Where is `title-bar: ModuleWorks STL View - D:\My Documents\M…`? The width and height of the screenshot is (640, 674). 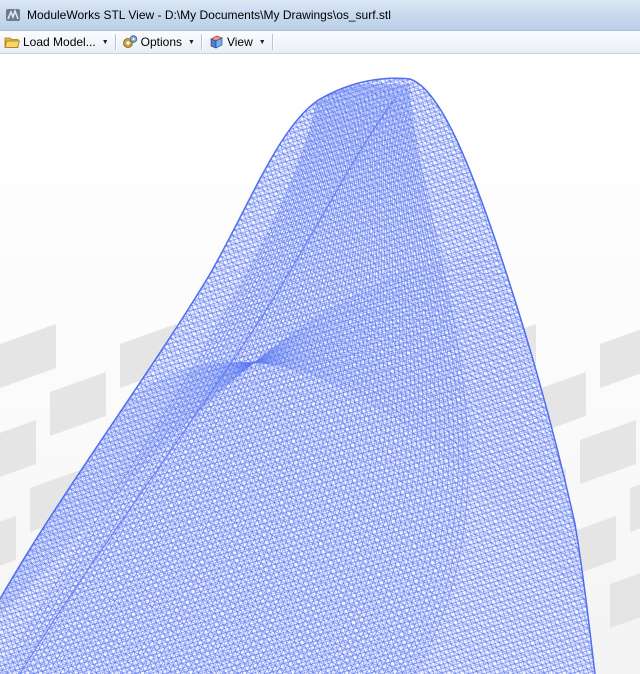
title-bar: ModuleWorks STL View - D:\My Documents\M… is located at coordinates (320, 15).